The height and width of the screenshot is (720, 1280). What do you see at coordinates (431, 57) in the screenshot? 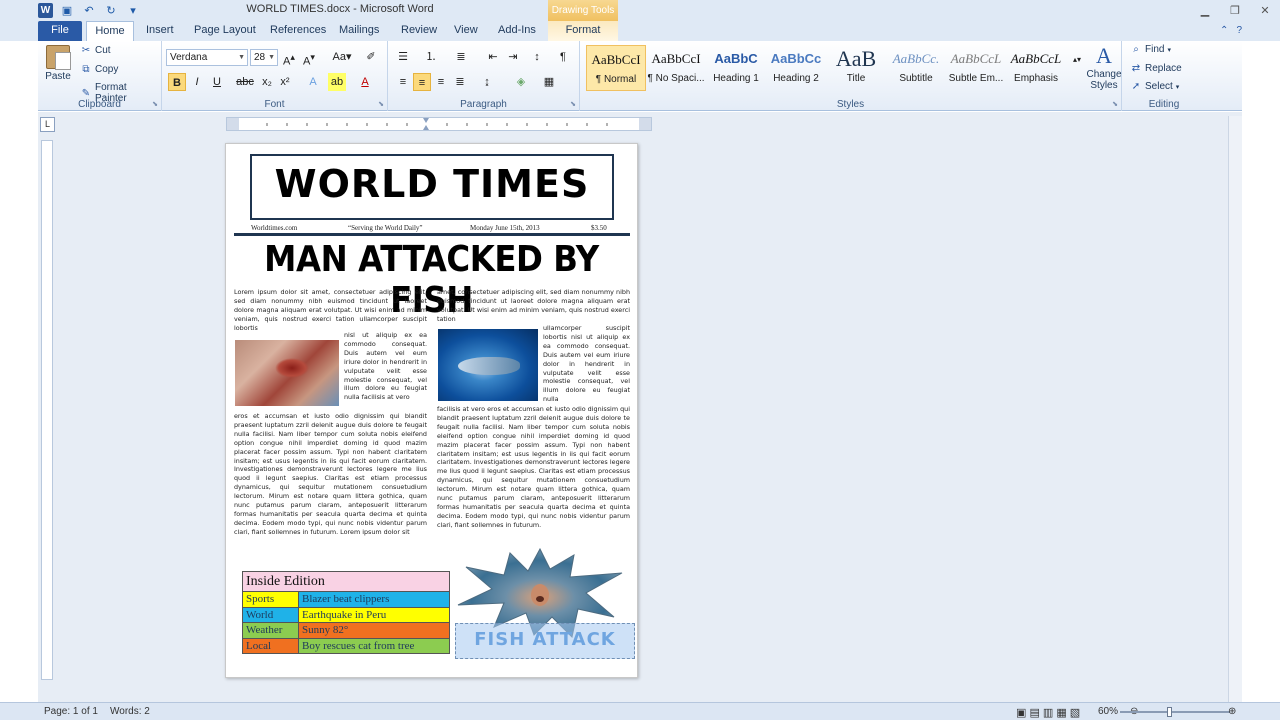
I see `numbering-icon: ⒈` at bounding box center [431, 57].